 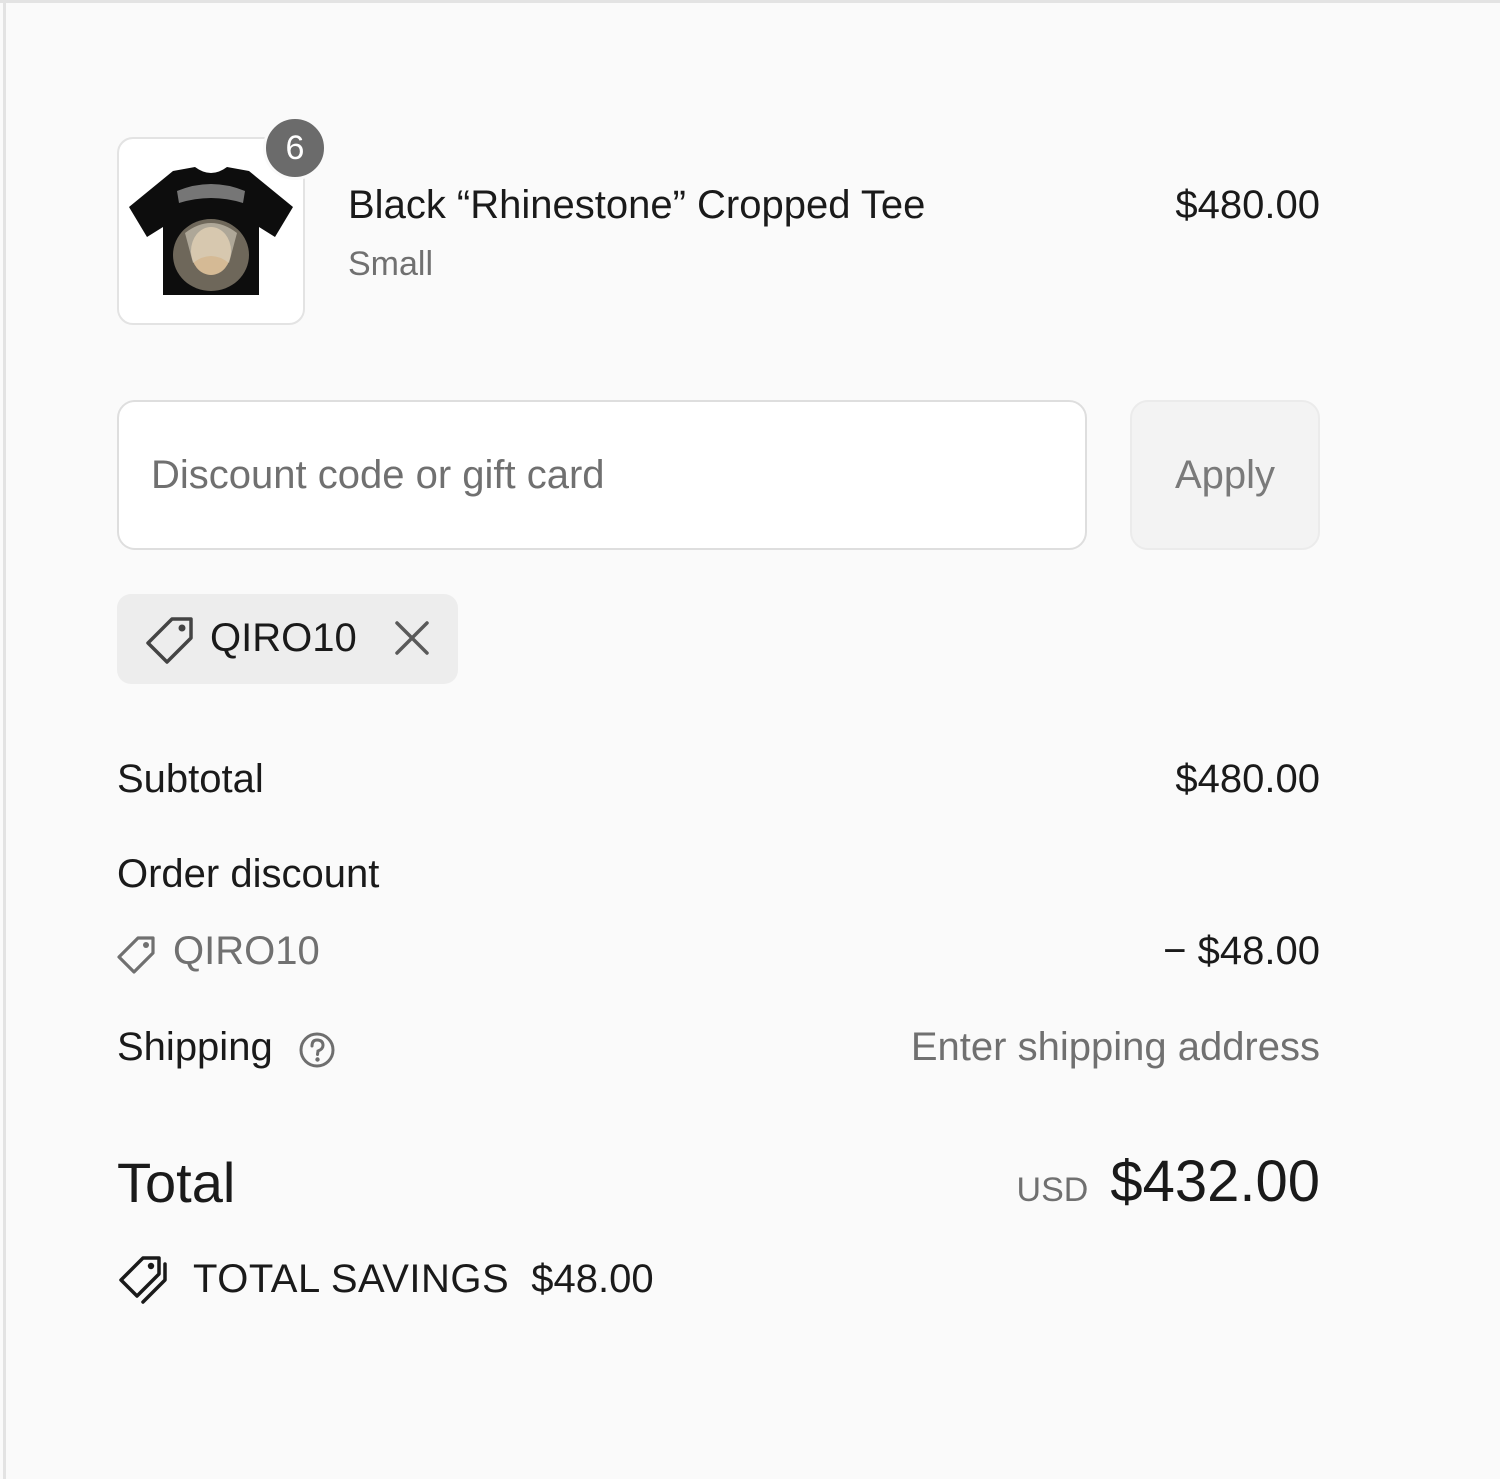 What do you see at coordinates (1247, 779) in the screenshot?
I see `subtotal-value: $480.00` at bounding box center [1247, 779].